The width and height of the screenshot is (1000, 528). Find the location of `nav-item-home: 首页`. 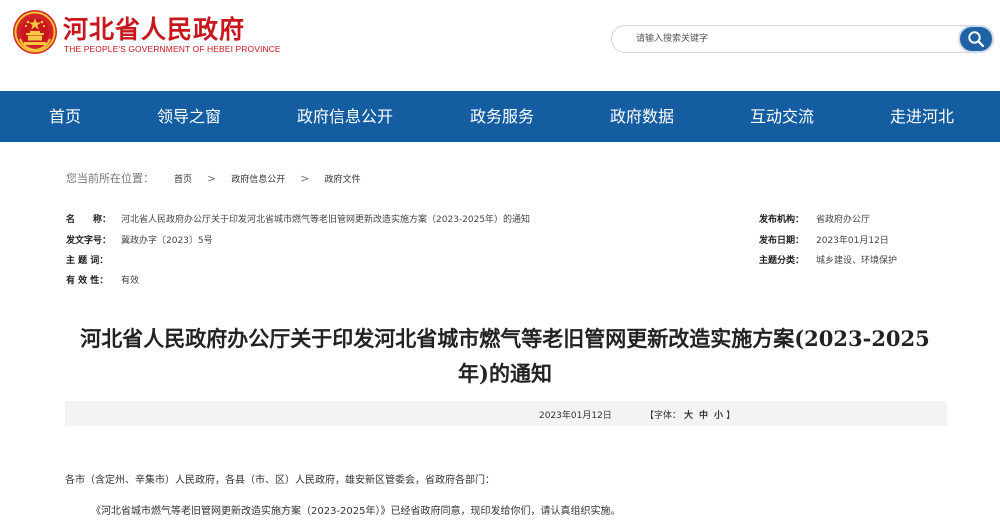

nav-item-home: 首页 is located at coordinates (65, 116).